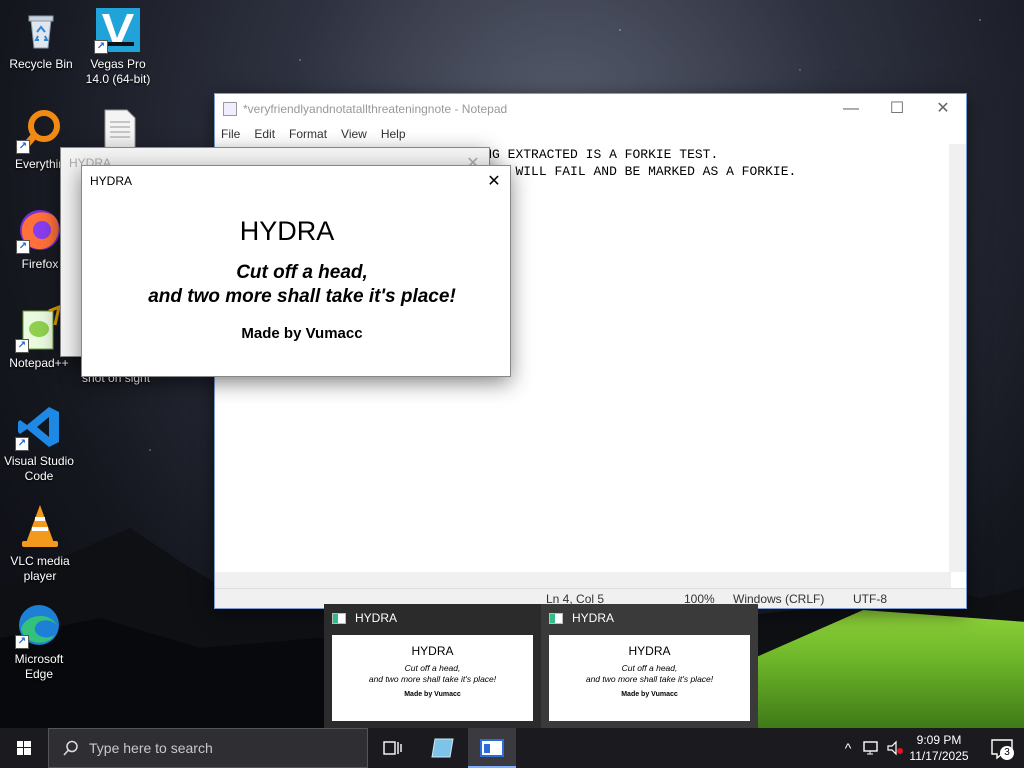 This screenshot has height=768, width=1024. I want to click on desktop-icon-vscode: ↗ Visual Studio Code, so click(39, 443).